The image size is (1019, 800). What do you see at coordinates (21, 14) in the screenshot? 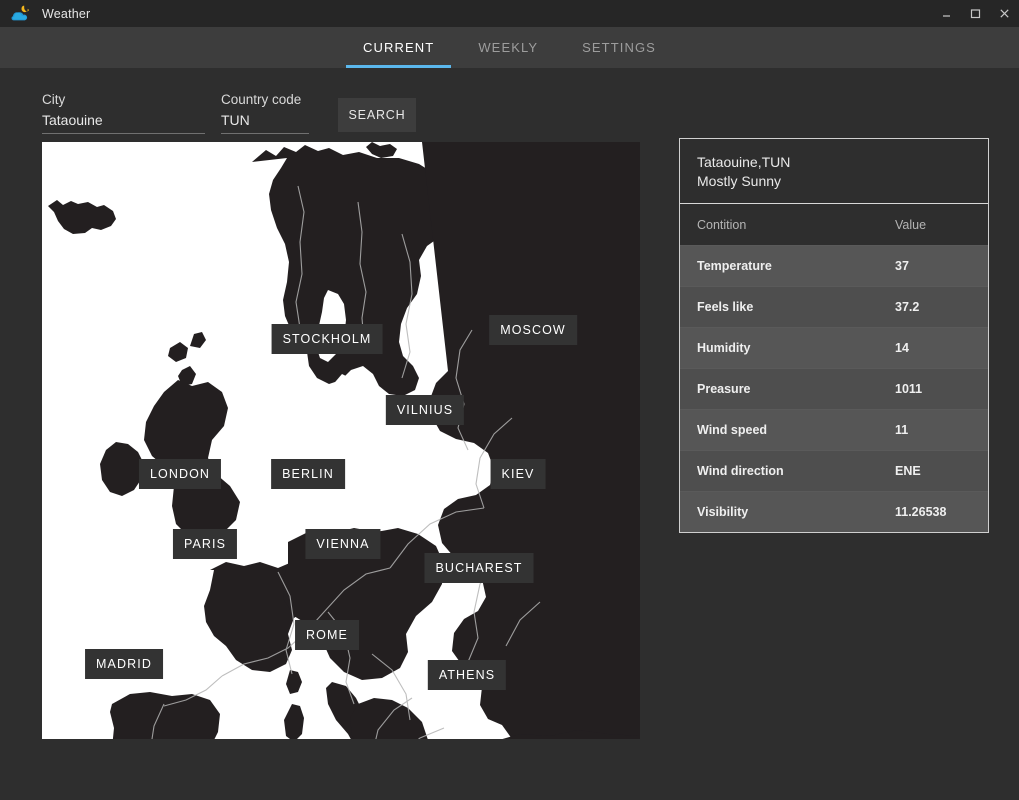
I see `weather-cloud-moon-icon` at bounding box center [21, 14].